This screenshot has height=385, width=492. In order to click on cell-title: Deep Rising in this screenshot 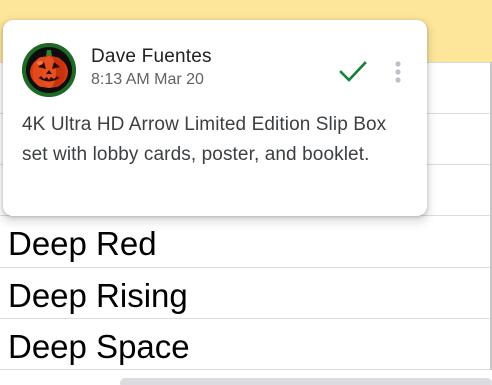, I will do `click(98, 295)`.